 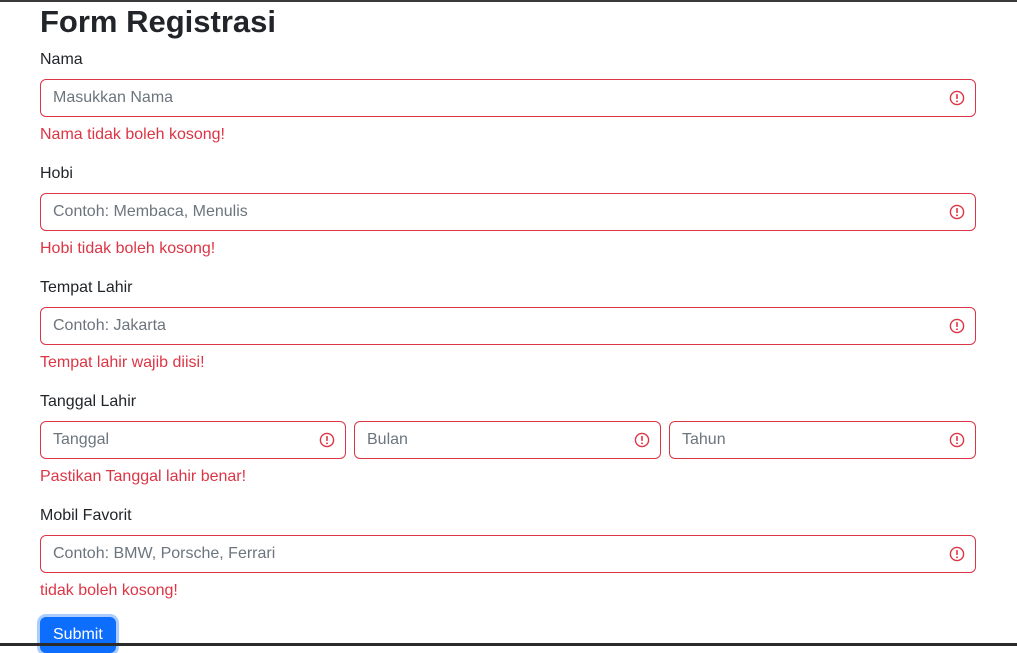 What do you see at coordinates (143, 476) in the screenshot?
I see `tanggal-lahir-error-message: Pastikan Tanggal lahir benar!` at bounding box center [143, 476].